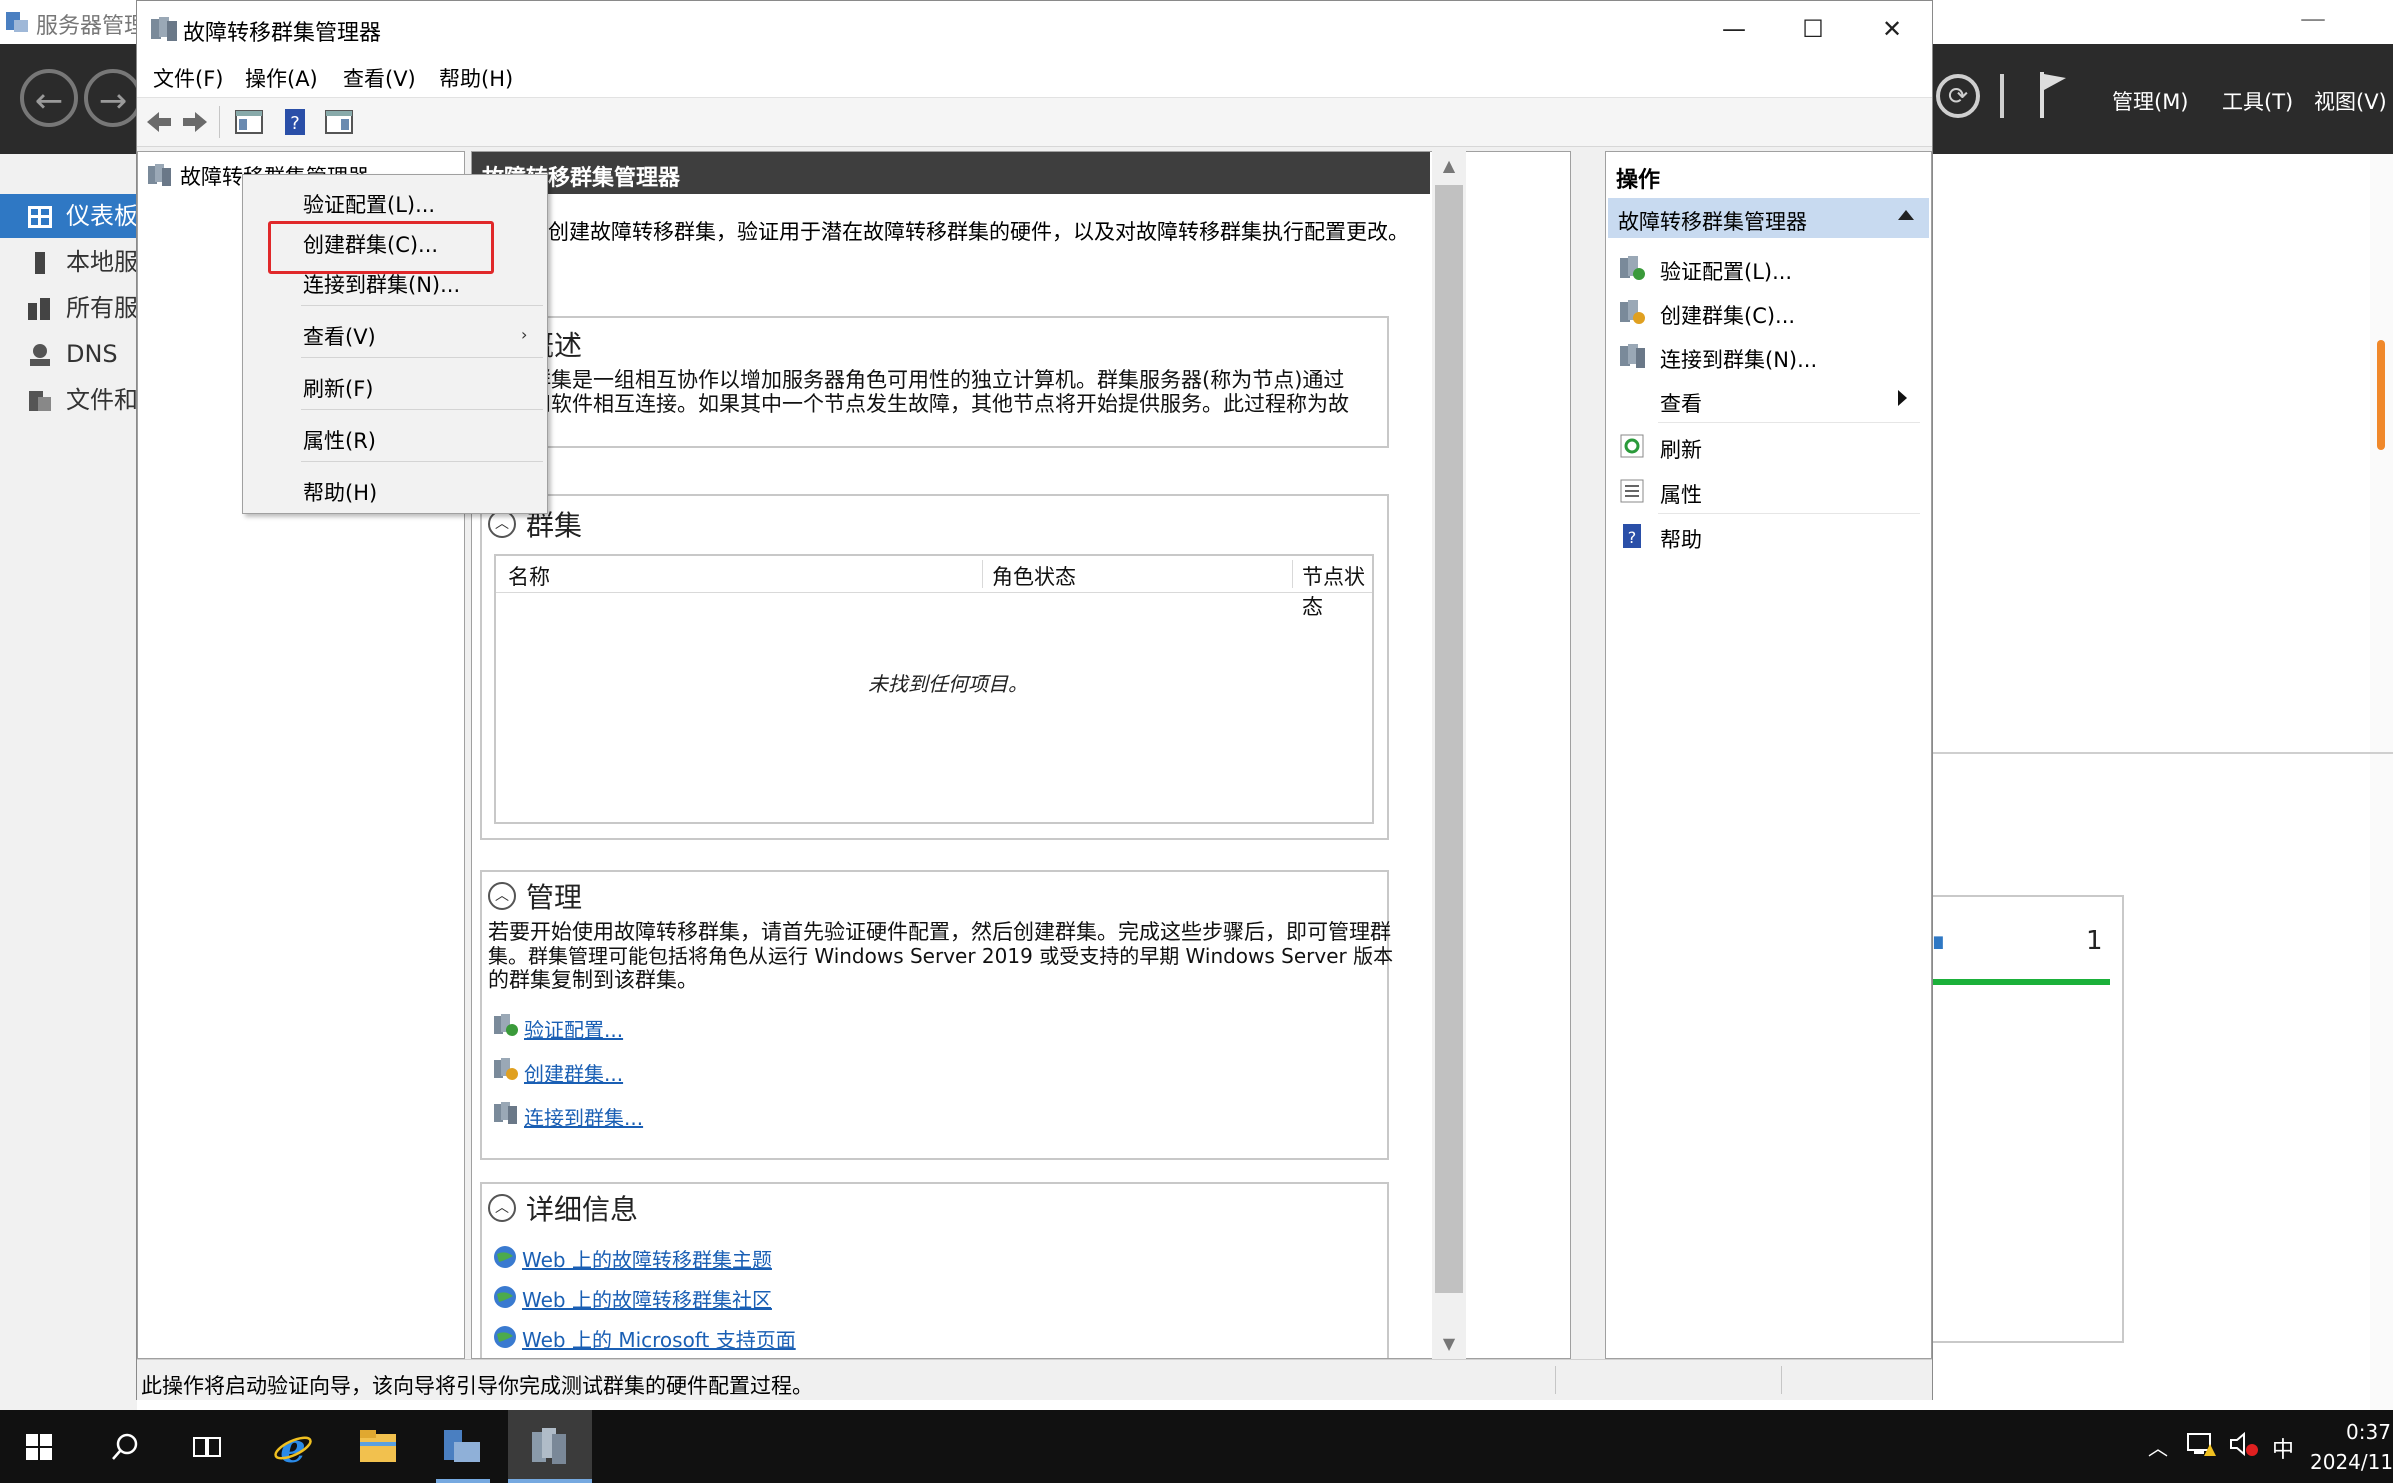 This screenshot has width=2393, height=1483. What do you see at coordinates (524, 334) in the screenshot?
I see `submenu-arrow-icon: ›` at bounding box center [524, 334].